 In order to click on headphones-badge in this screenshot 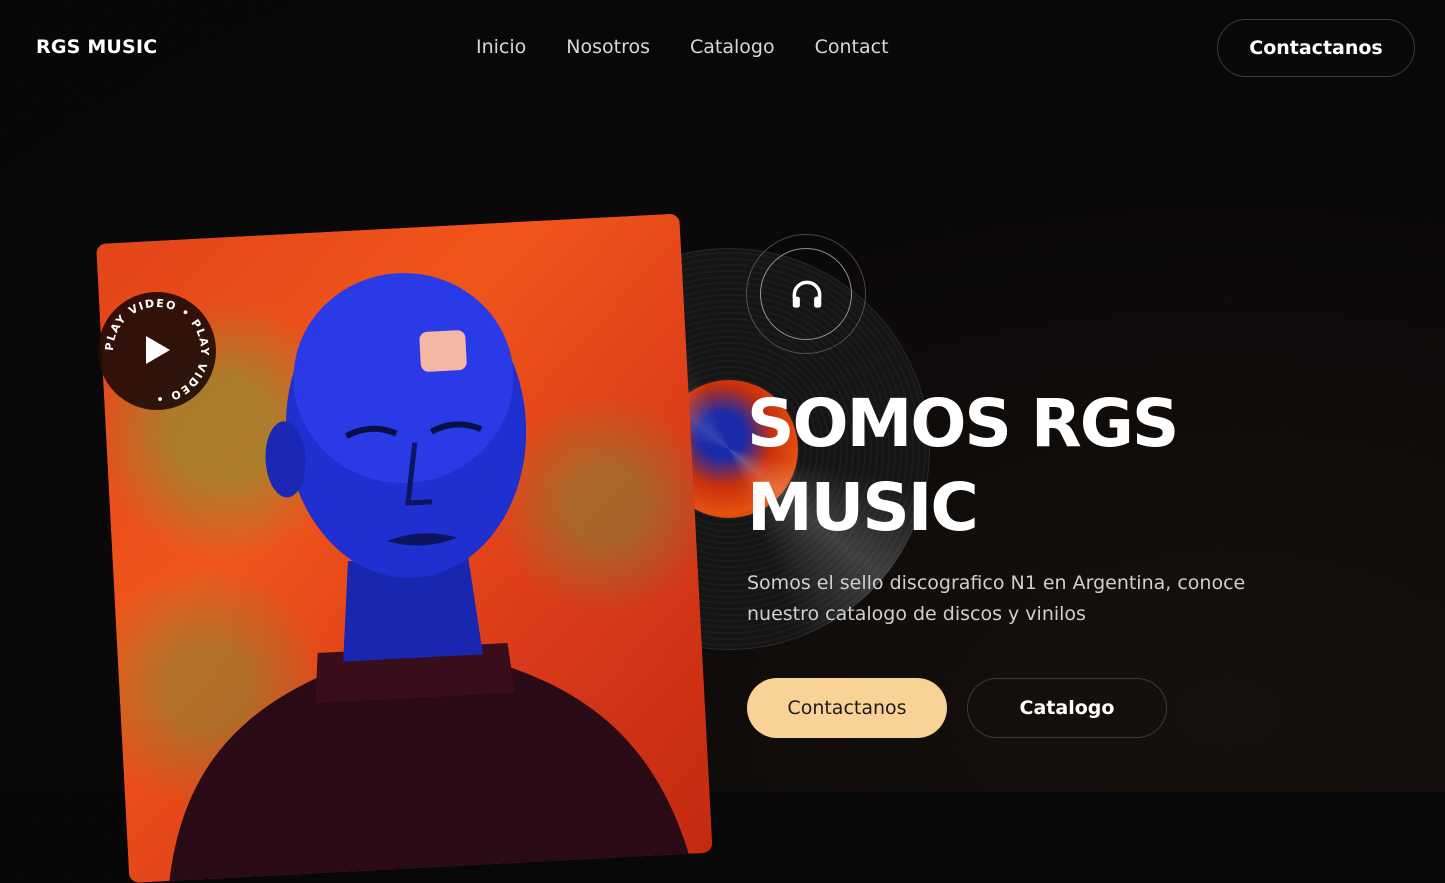, I will do `click(806, 294)`.